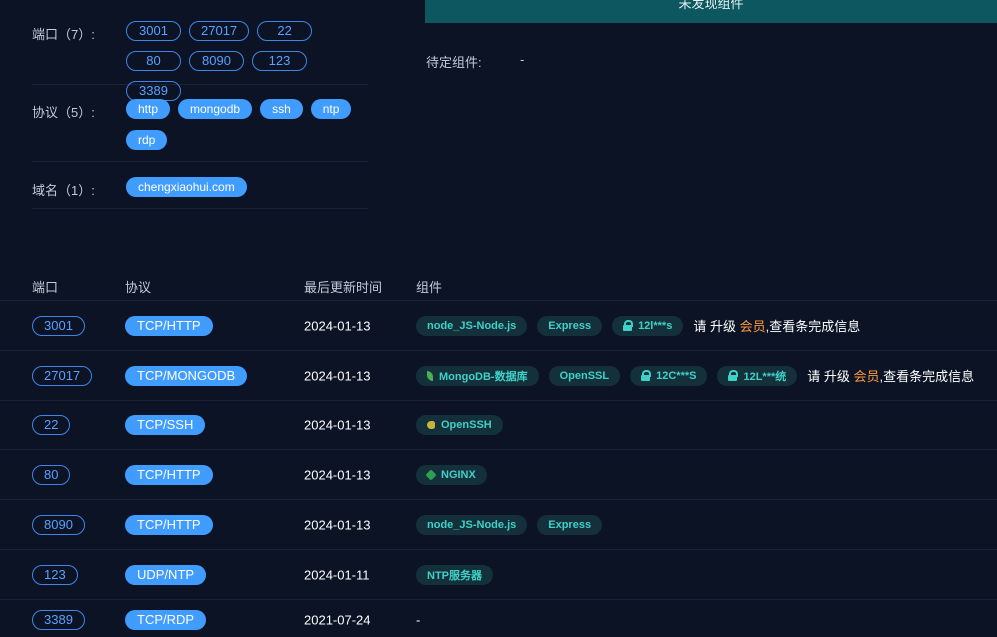 The height and width of the screenshot is (637, 997). What do you see at coordinates (63, 112) in the screenshot?
I see `protocols-label: 协议（5）:` at bounding box center [63, 112].